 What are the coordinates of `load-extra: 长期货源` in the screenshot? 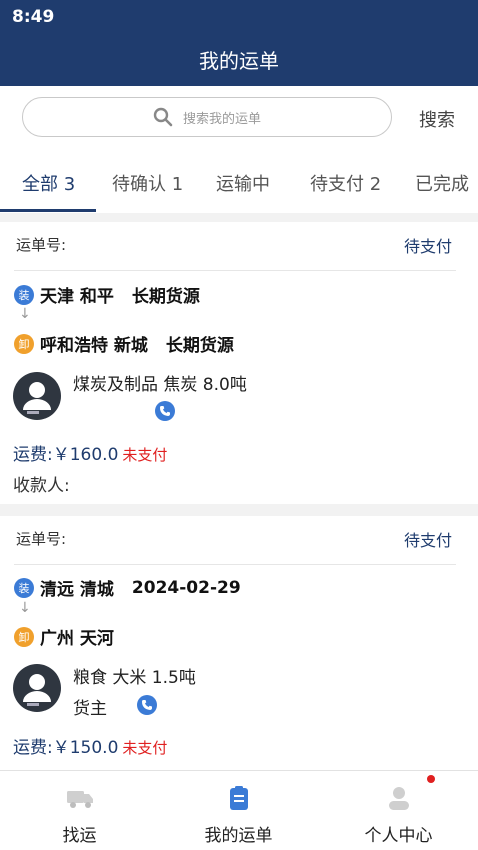 It's located at (165, 297).